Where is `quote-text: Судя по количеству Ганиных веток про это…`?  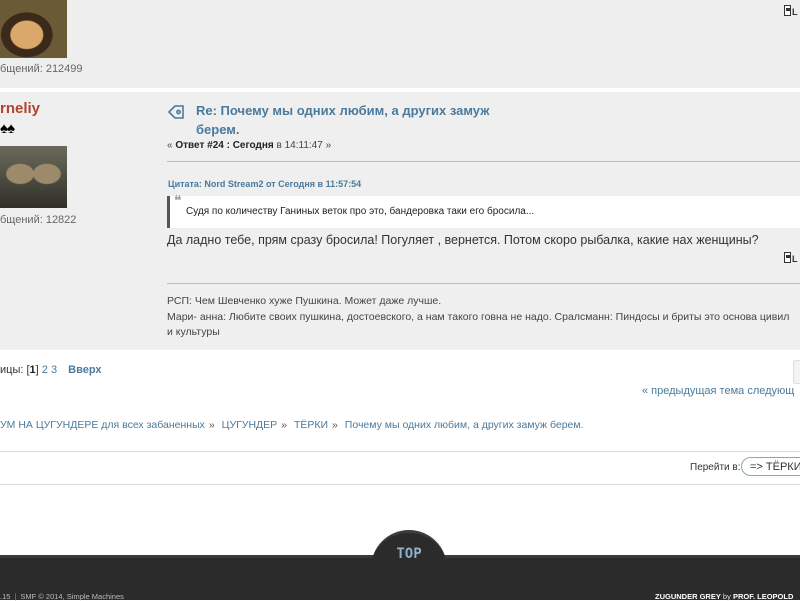
quote-text: Судя по количеству Ганиных веток про это… is located at coordinates (360, 211).